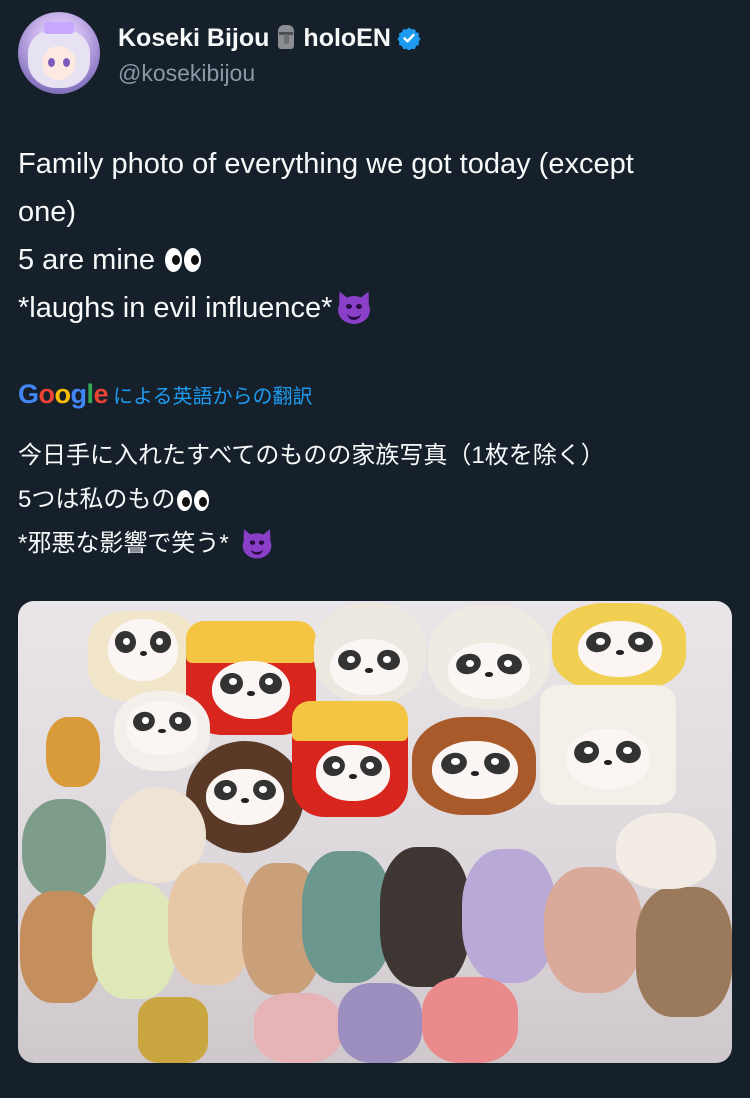  What do you see at coordinates (212, 394) in the screenshot?
I see `translation-label: による英語からの翻訳` at bounding box center [212, 394].